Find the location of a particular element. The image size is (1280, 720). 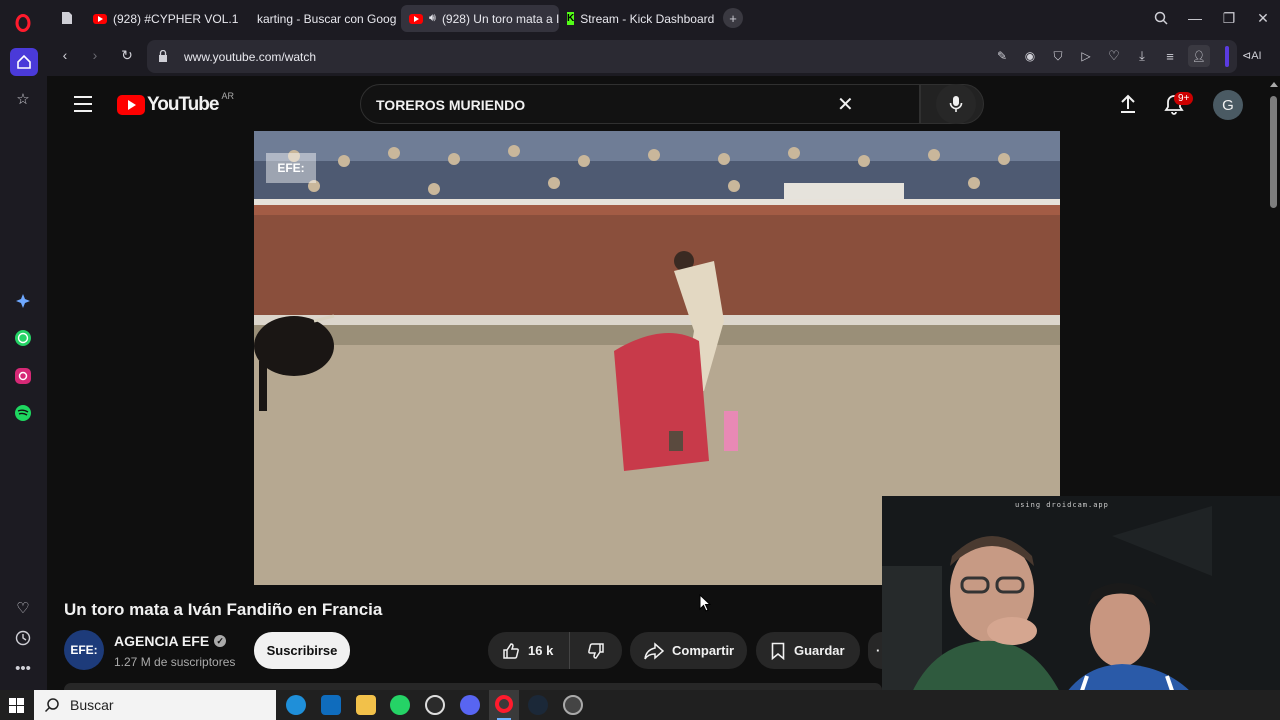

taskbar-search-placeholder: Buscar is located at coordinates (92, 705).